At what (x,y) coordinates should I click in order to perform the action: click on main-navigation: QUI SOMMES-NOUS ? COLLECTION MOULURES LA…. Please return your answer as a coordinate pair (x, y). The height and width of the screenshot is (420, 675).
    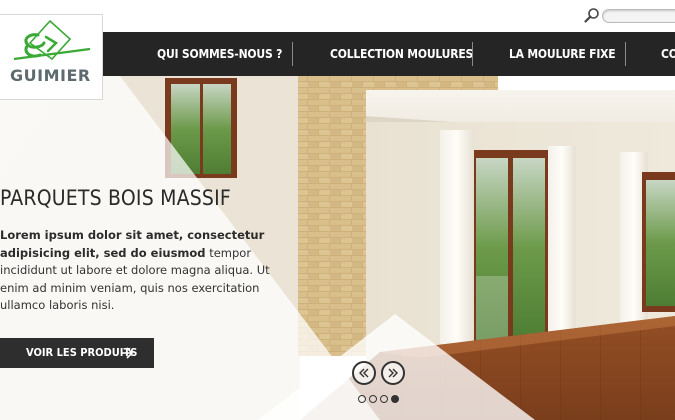
    Looking at the image, I should click on (389, 54).